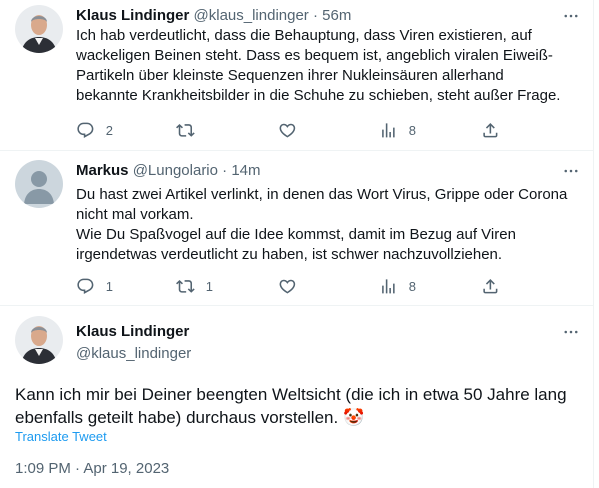 This screenshot has width=599, height=488. I want to click on tweet-header: Klaus Lindinger @klaus_lindinger · 56m, so click(213, 16).